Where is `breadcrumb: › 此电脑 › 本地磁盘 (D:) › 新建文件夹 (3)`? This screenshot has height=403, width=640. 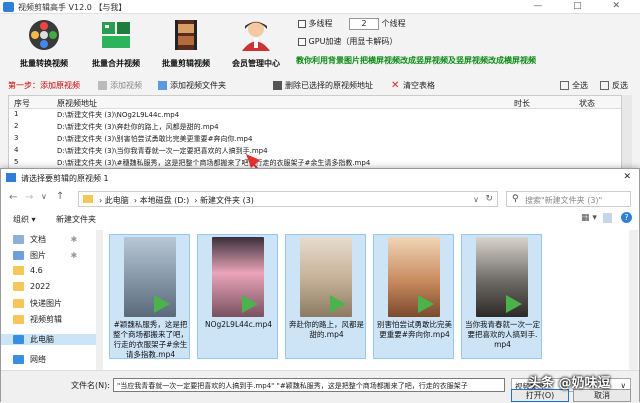 breadcrumb: › 此电脑 › 本地磁盘 (D:) › 新建文件夹 (3) is located at coordinates (176, 200).